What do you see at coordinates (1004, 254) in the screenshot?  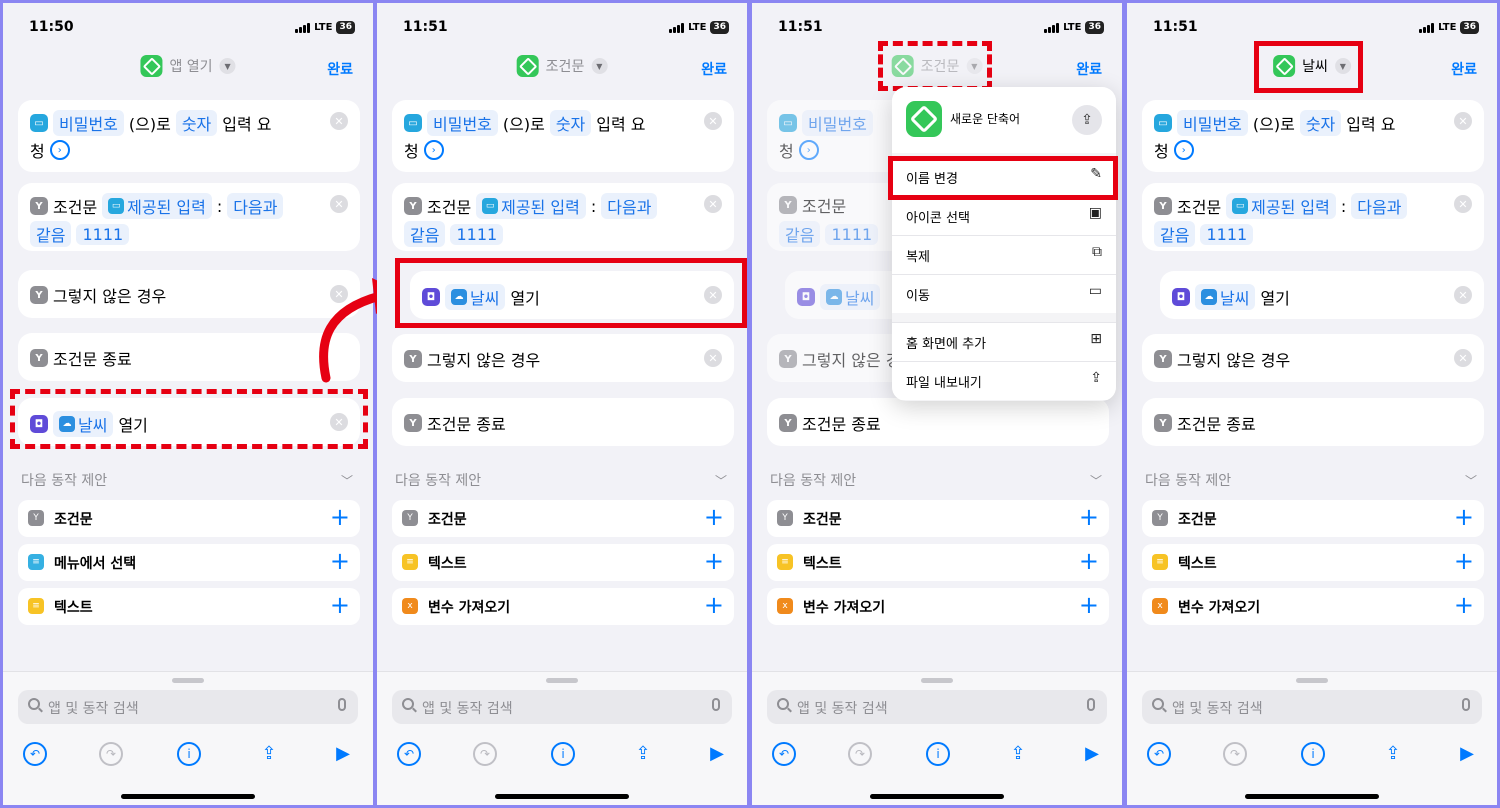 I see `menu-item-duplicate: 복제 ⧉` at bounding box center [1004, 254].